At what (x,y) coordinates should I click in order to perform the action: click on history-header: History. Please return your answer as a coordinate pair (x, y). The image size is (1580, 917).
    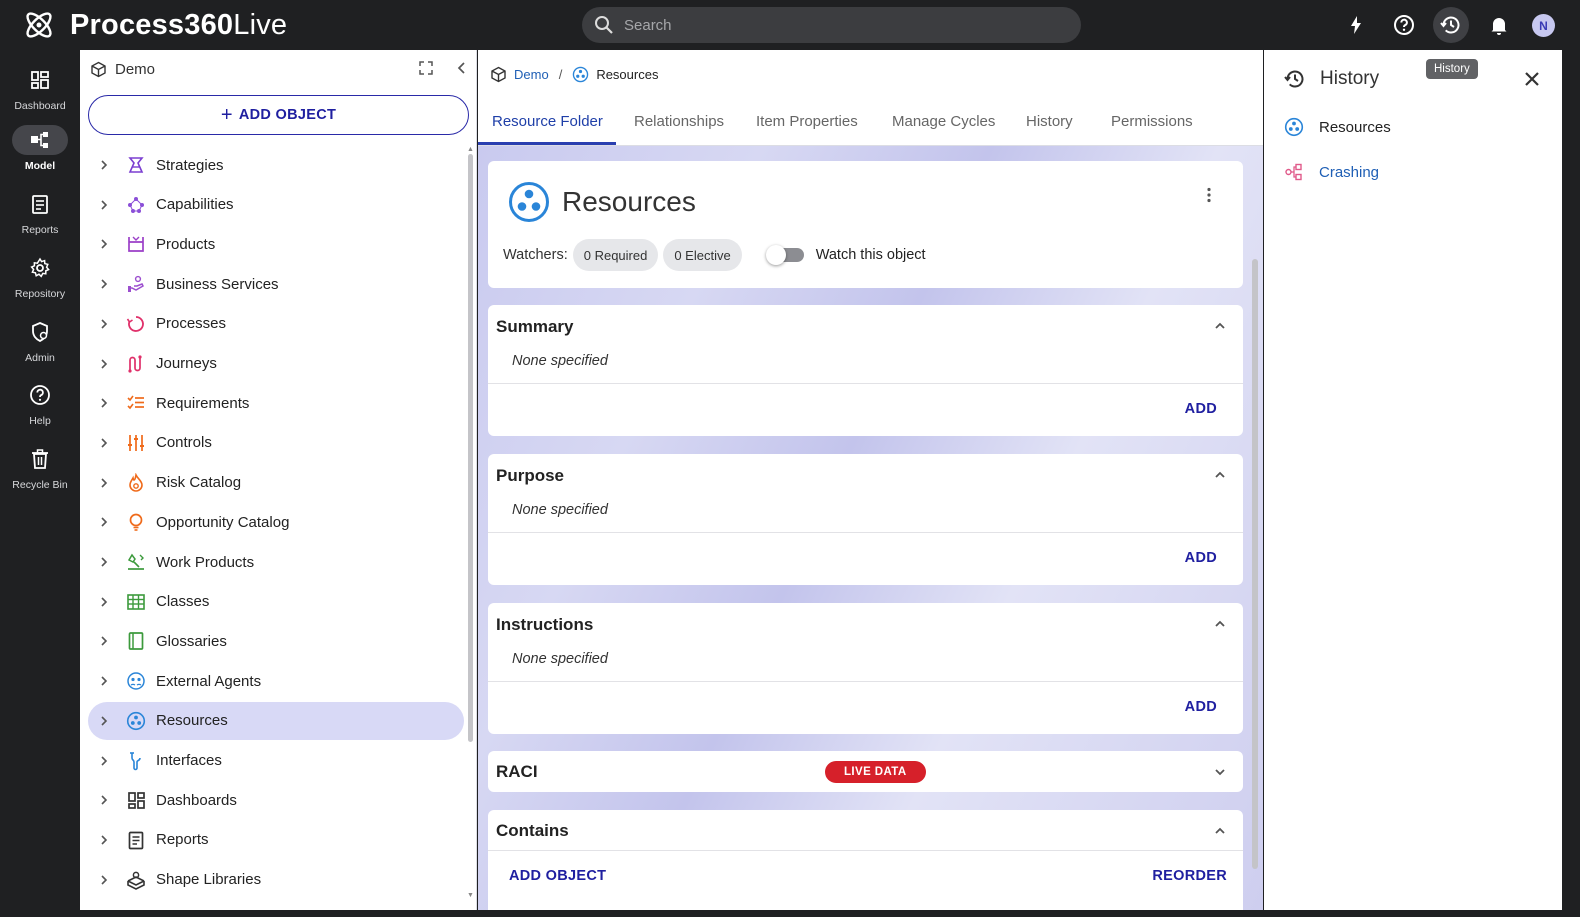
    Looking at the image, I should click on (1331, 79).